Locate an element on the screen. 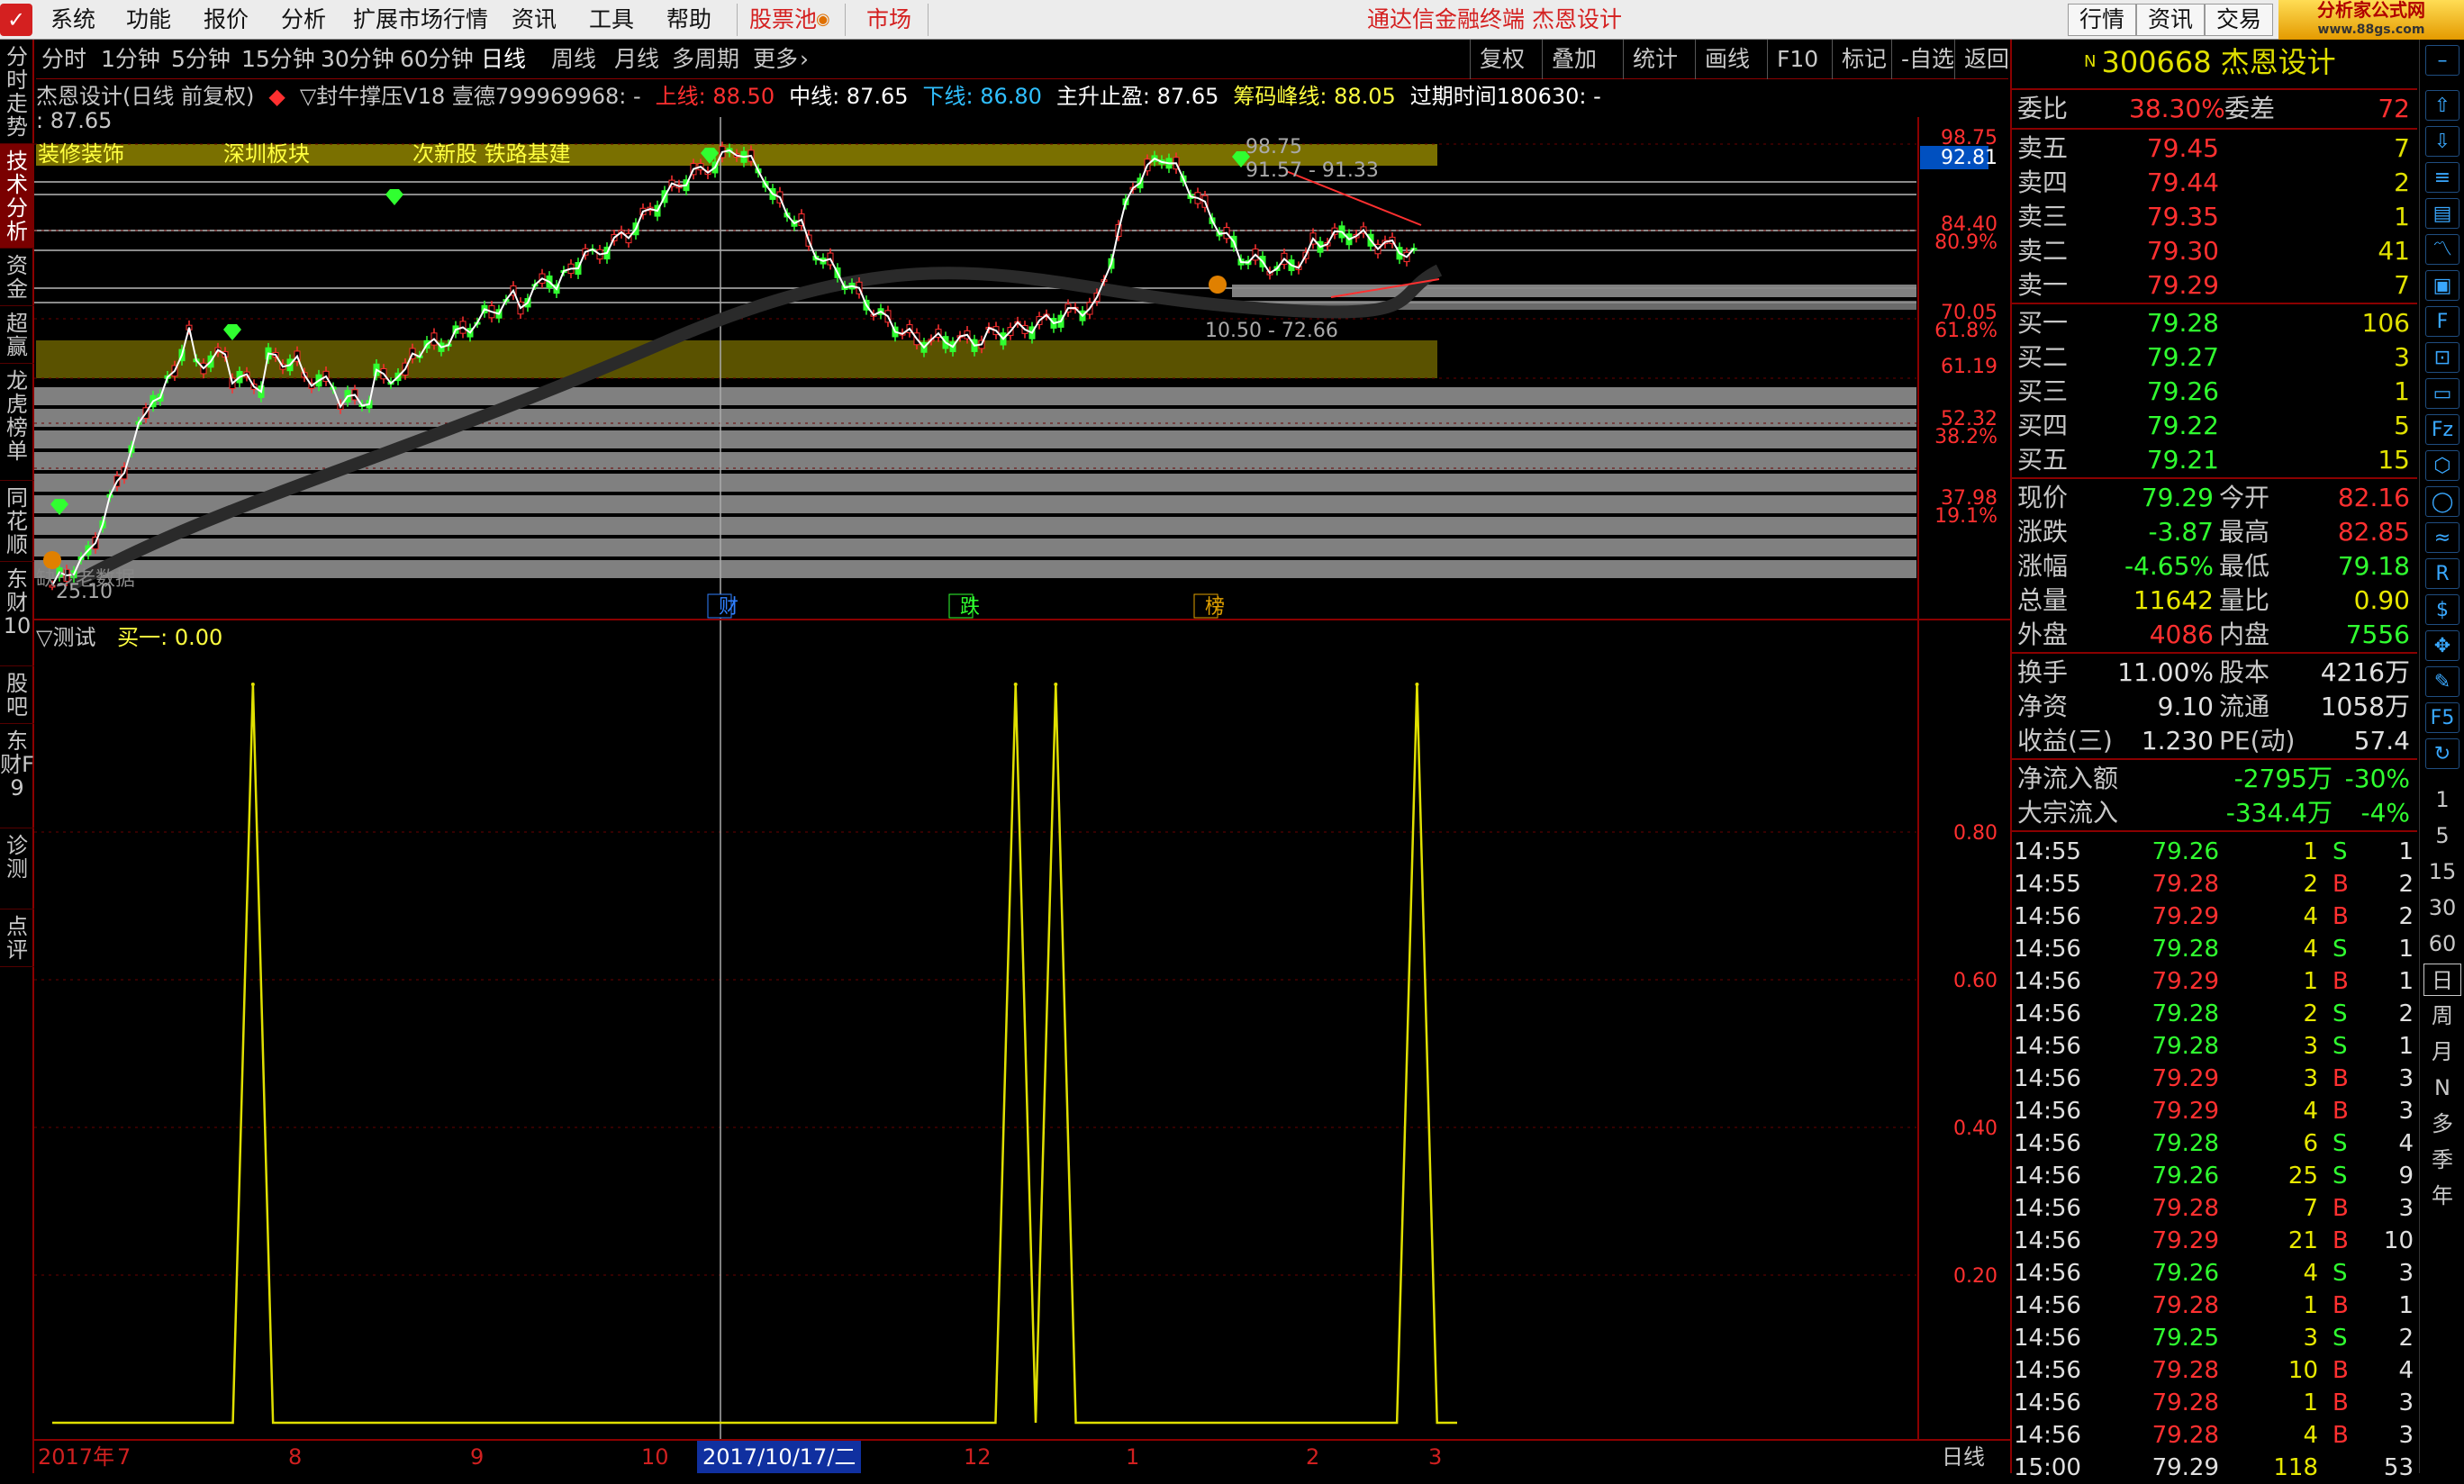 The height and width of the screenshot is (1484, 2464). period-shortcut-1: 5 is located at coordinates (2442, 835).